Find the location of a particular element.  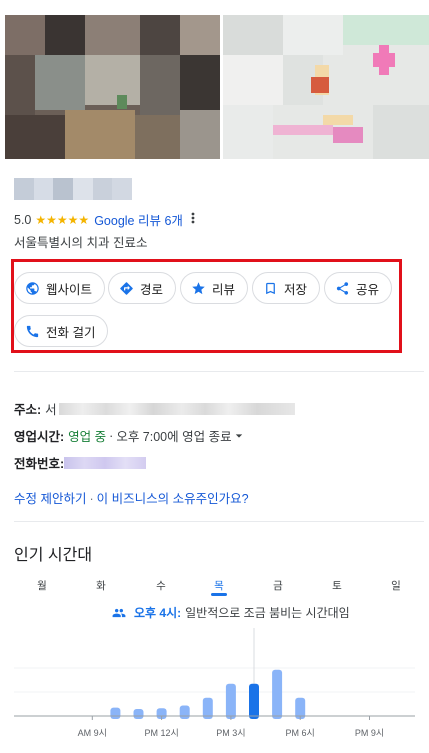

chart-bar-AM 11시 is located at coordinates (138, 714).